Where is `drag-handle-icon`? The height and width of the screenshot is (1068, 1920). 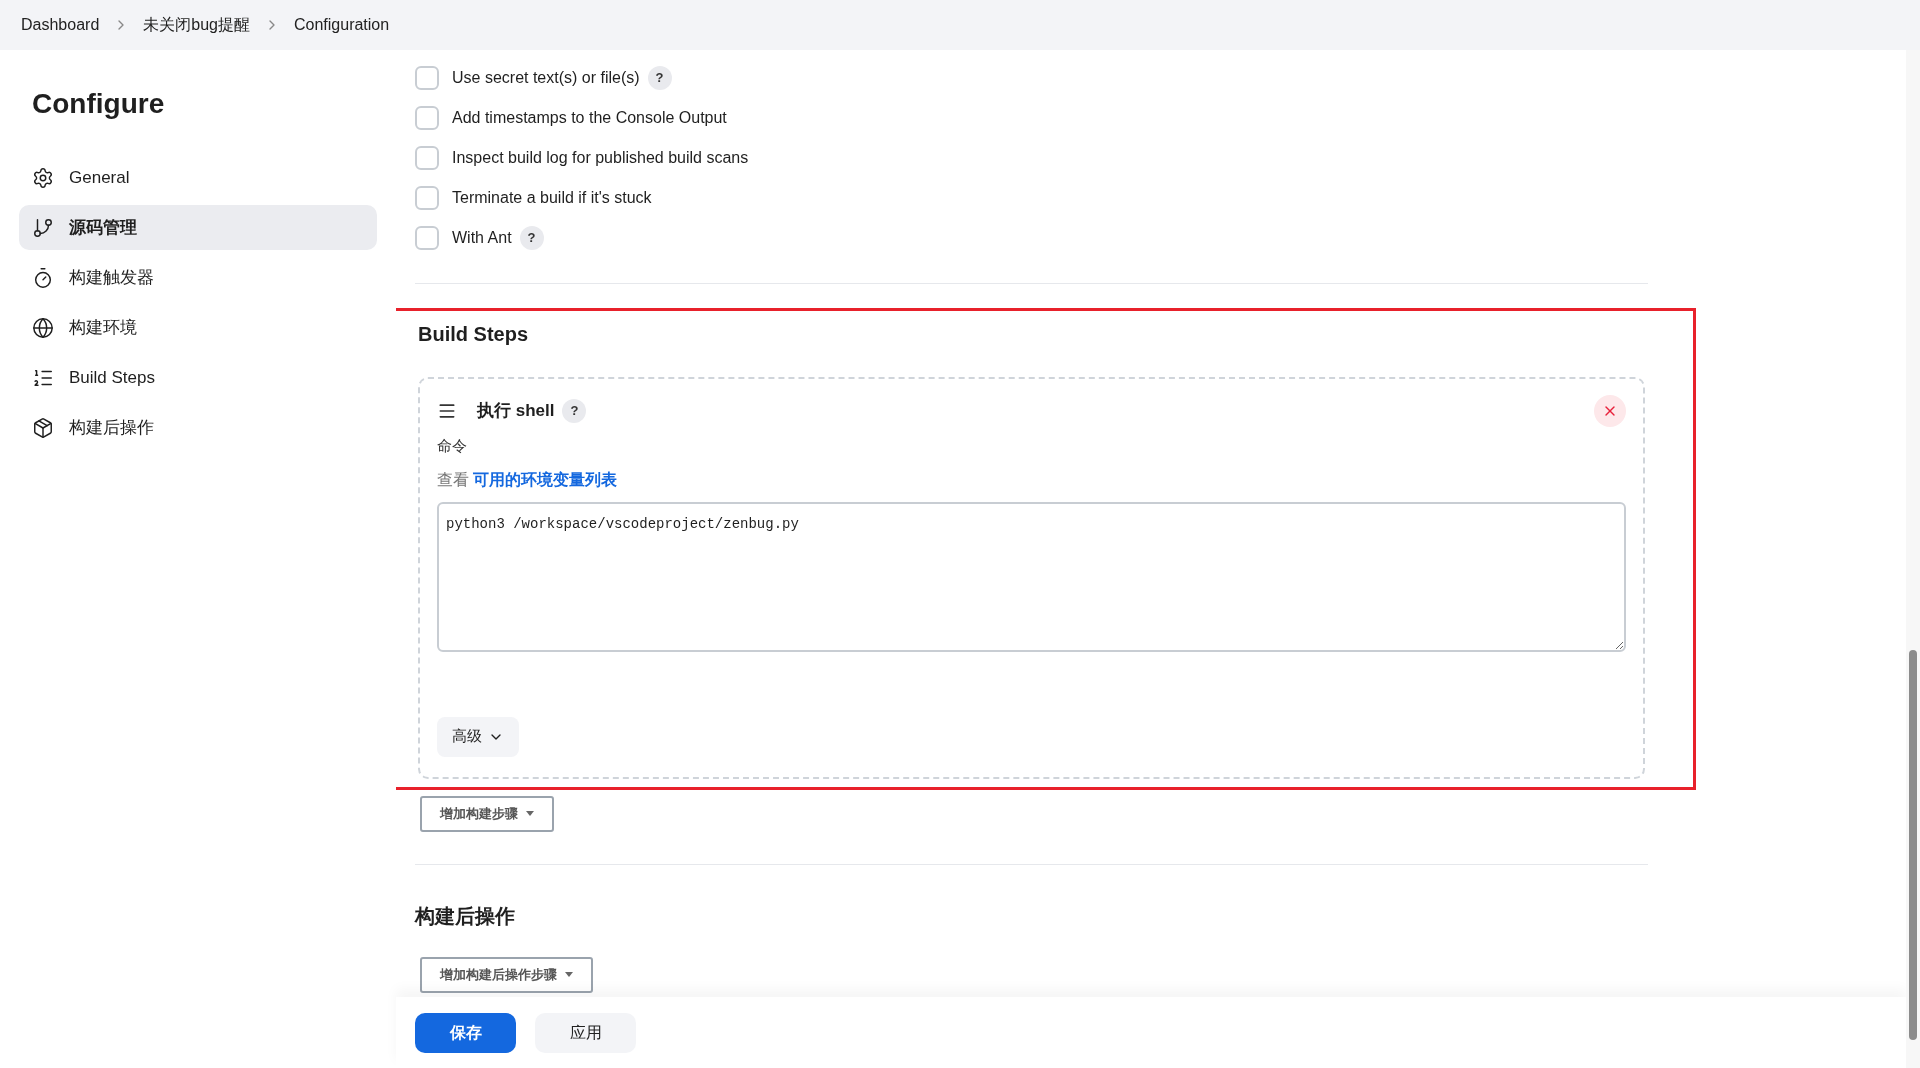
drag-handle-icon is located at coordinates (447, 411).